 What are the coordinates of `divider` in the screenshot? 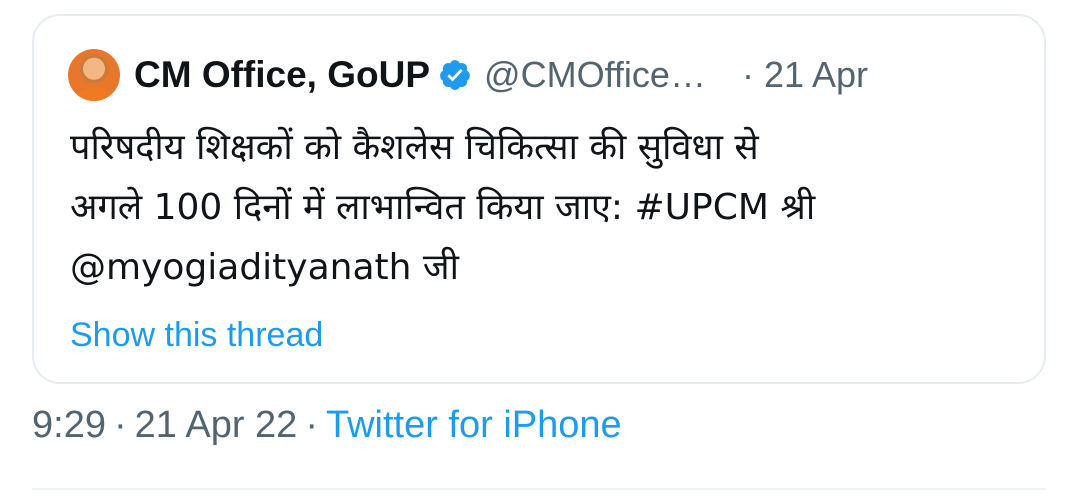 It's located at (539, 489).